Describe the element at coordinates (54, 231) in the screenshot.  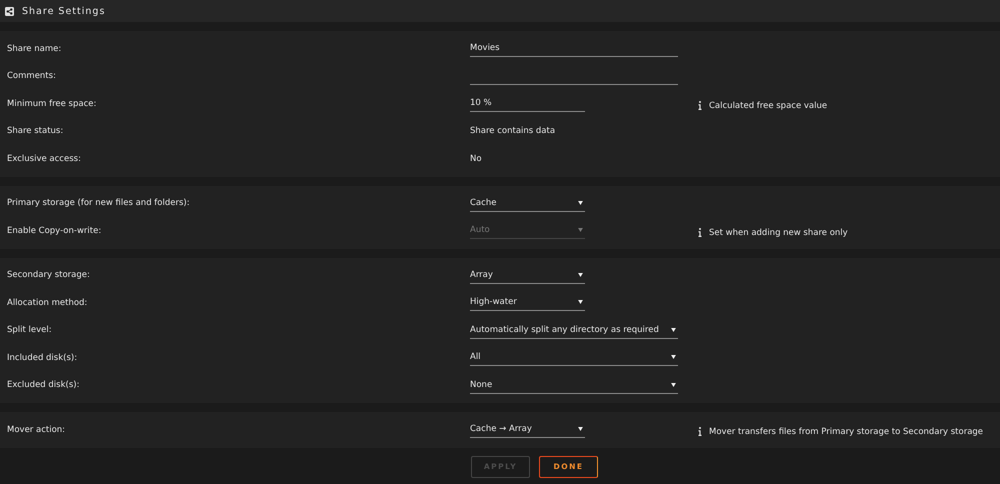
I see `field-label: Enable Copy-on-write:` at that location.